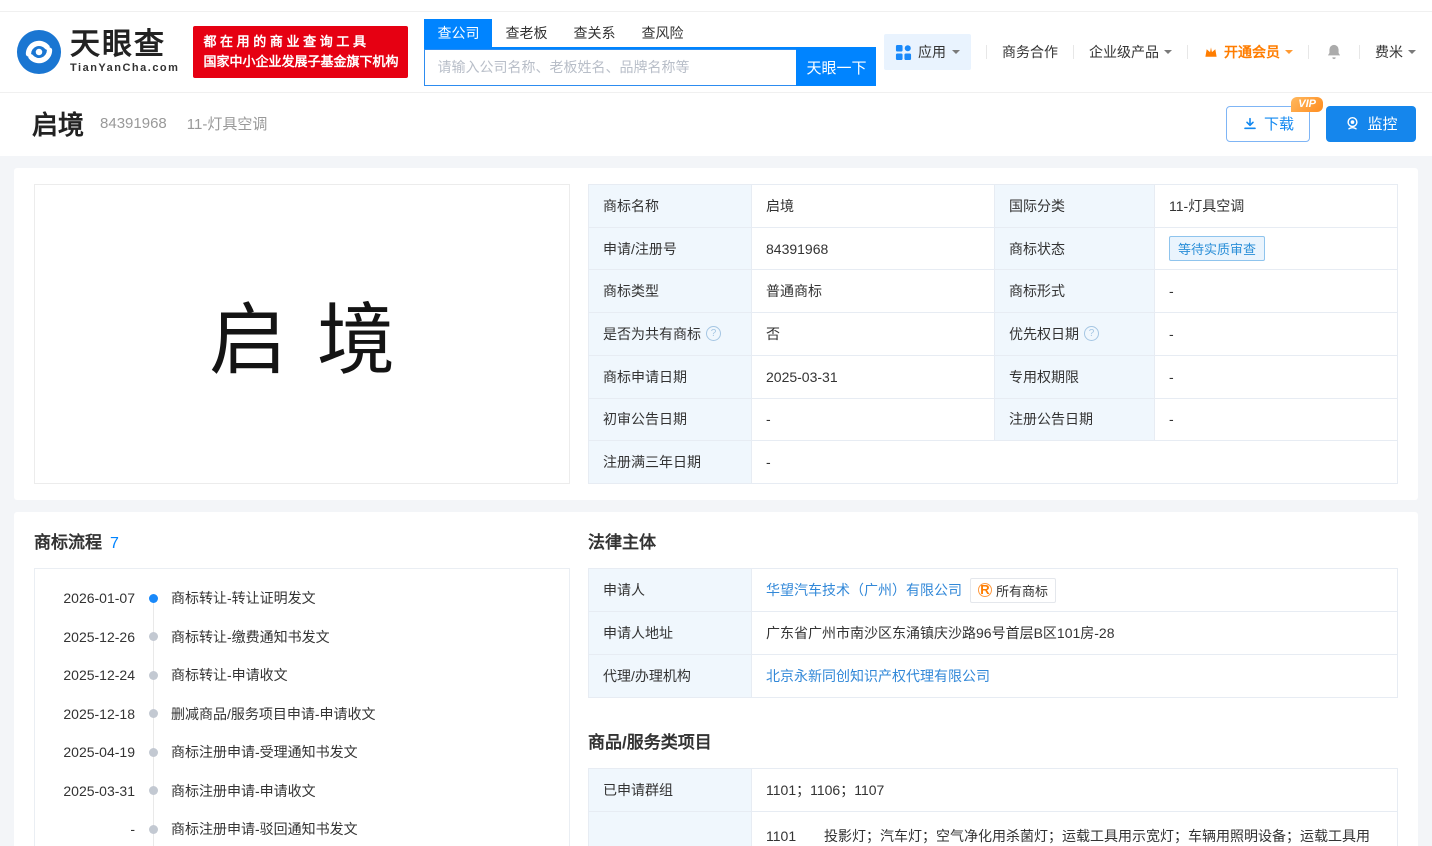  What do you see at coordinates (650, 742) in the screenshot?
I see `goods-section-title: 商品/服务类项目` at bounding box center [650, 742].